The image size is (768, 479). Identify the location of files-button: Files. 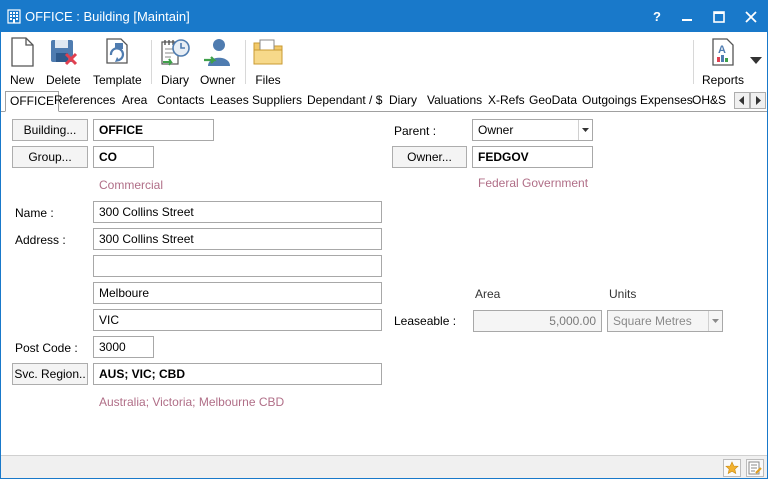
(268, 61).